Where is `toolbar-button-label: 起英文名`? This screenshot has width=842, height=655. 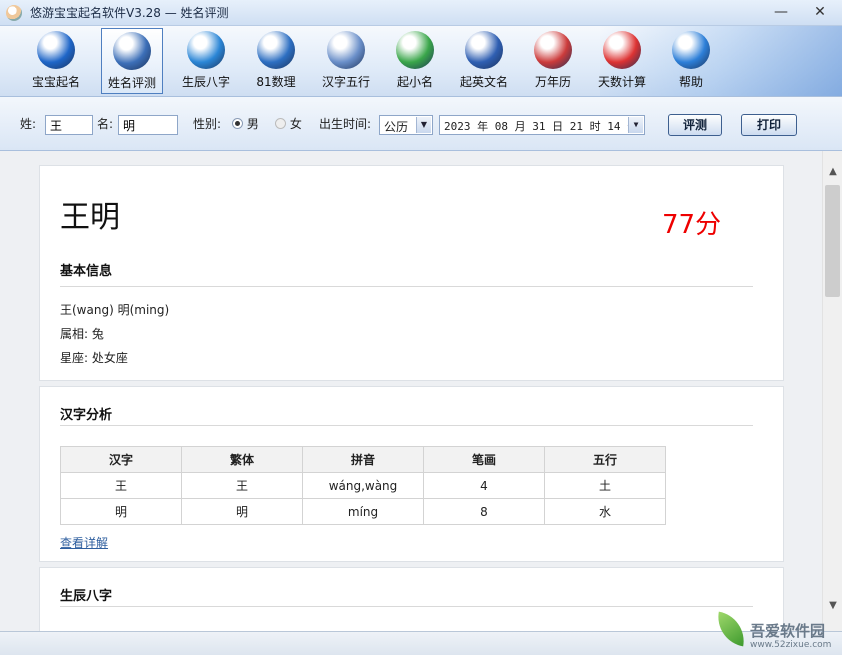
toolbar-button-label: 起英文名 is located at coordinates (483, 82).